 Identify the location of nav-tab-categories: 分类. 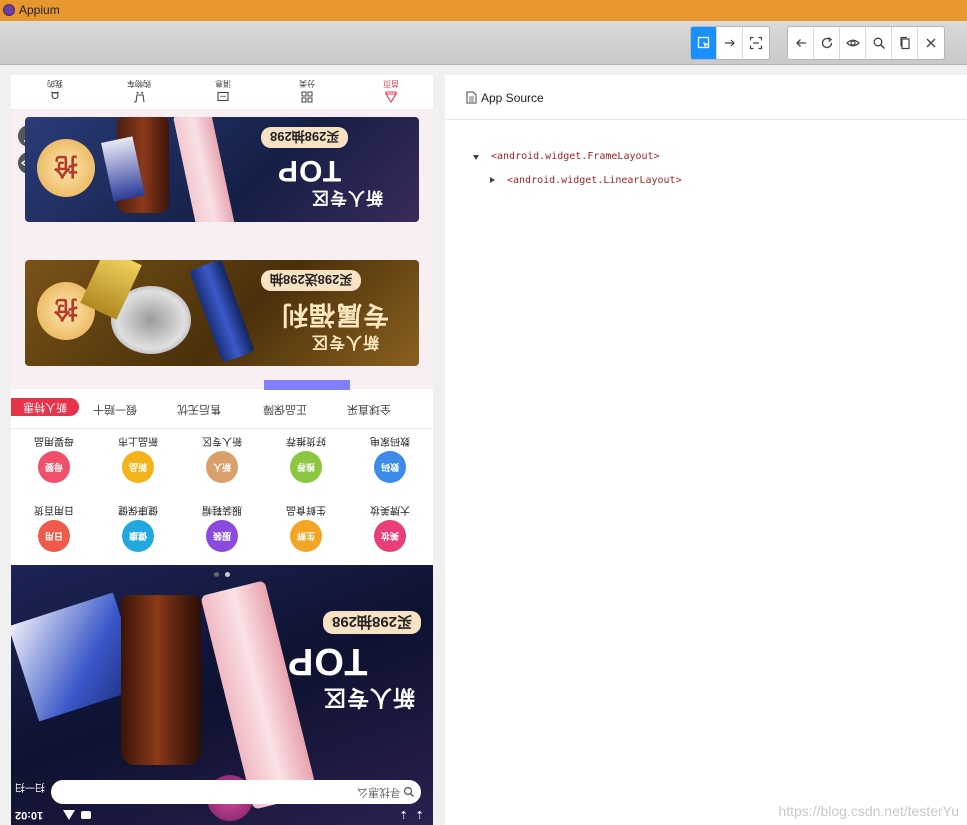
(307, 92).